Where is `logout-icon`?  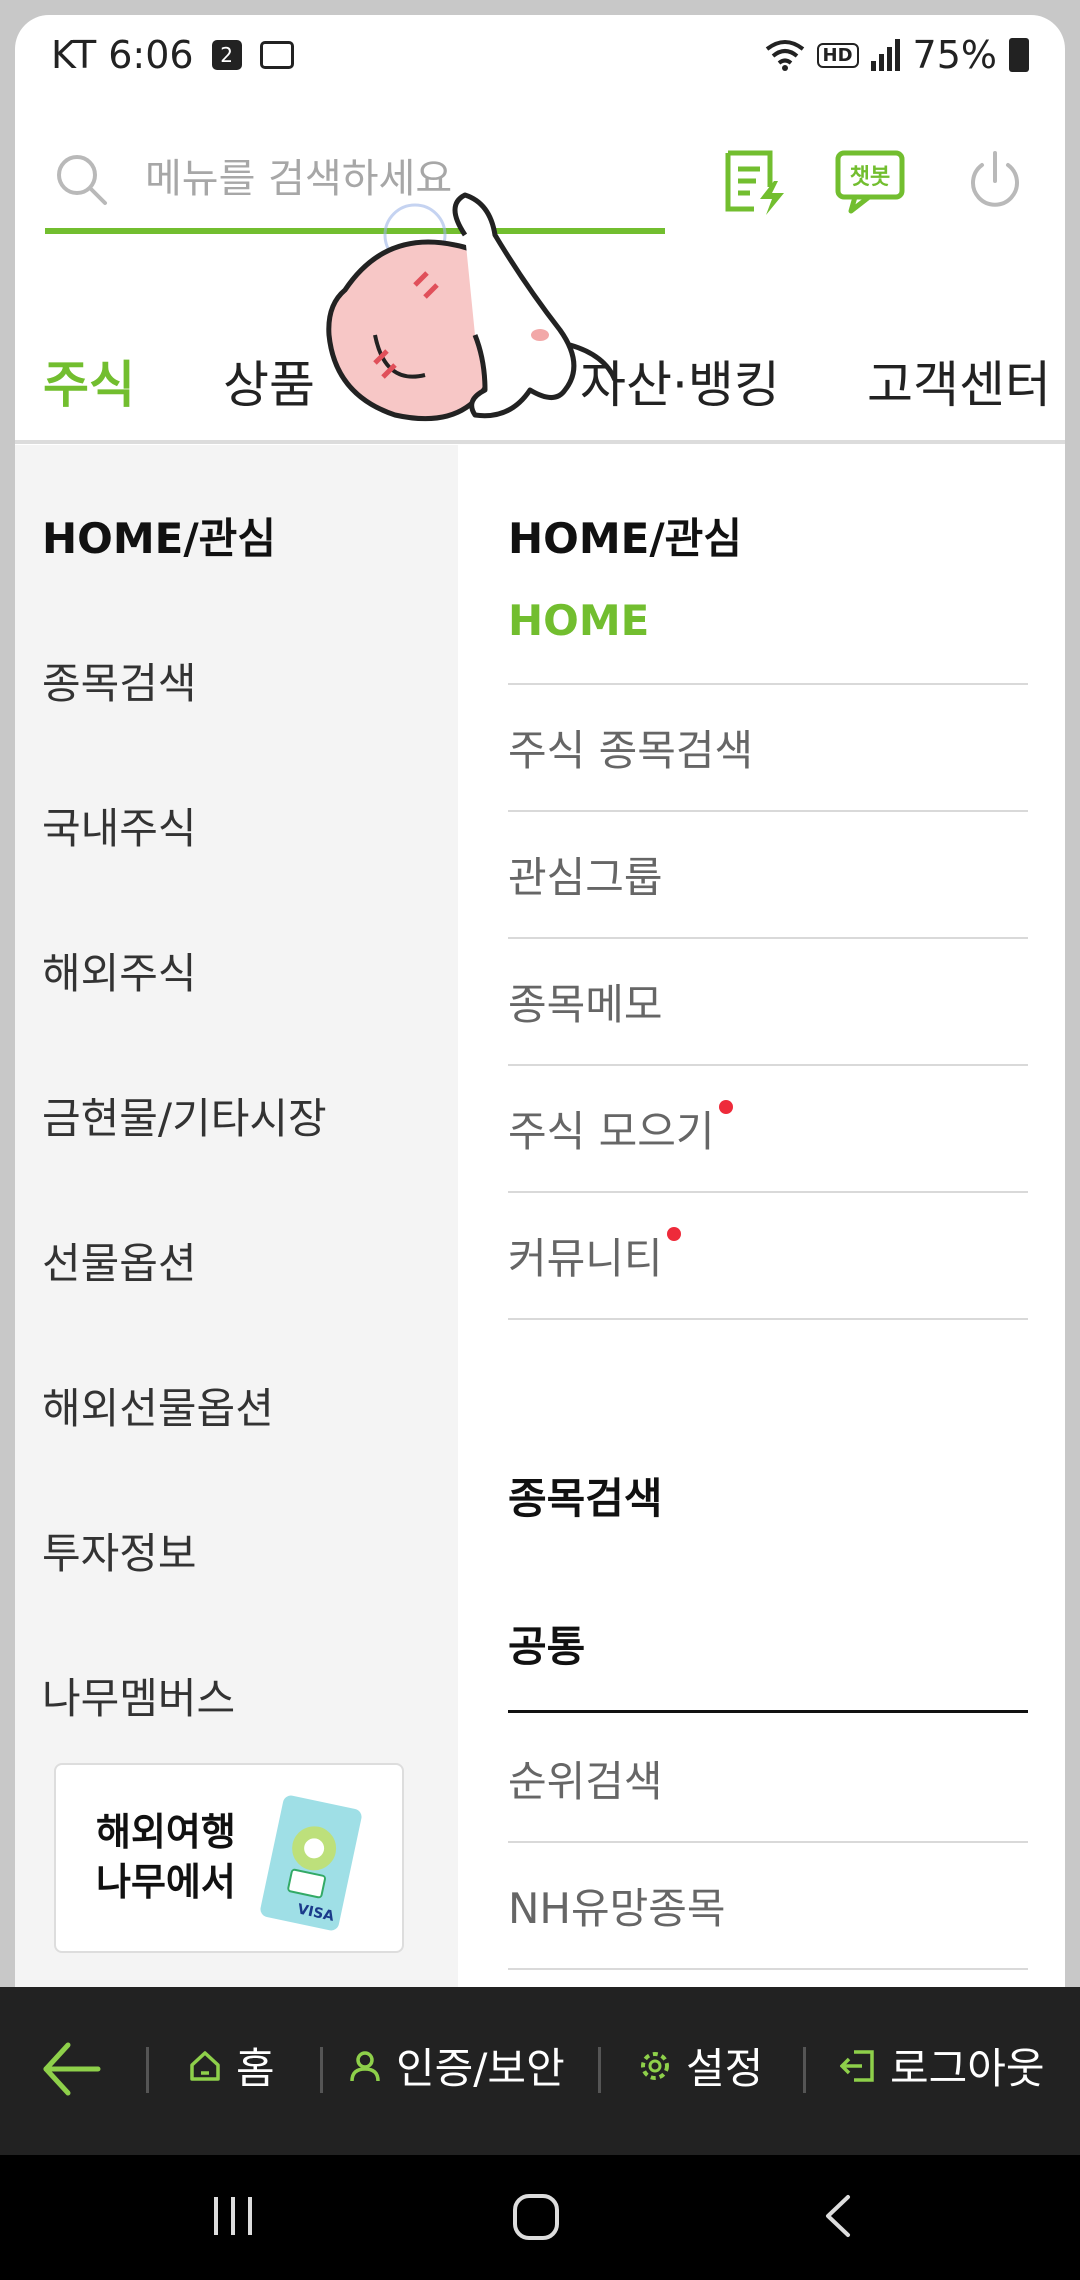 logout-icon is located at coordinates (857, 2065).